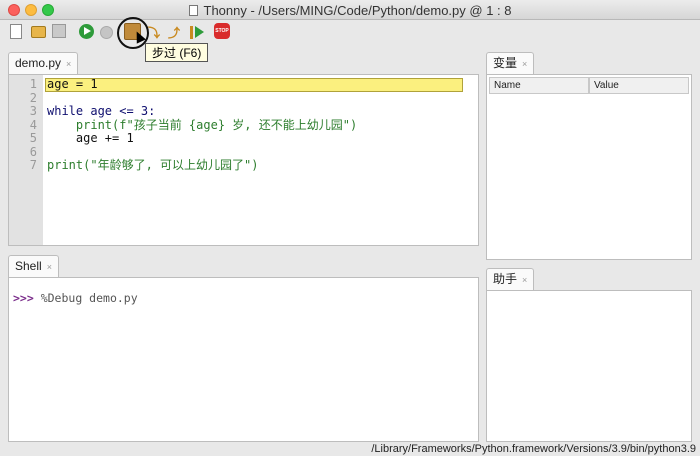 The width and height of the screenshot is (700, 456). I want to click on shell-command: %Debug demo.py, so click(85, 298).